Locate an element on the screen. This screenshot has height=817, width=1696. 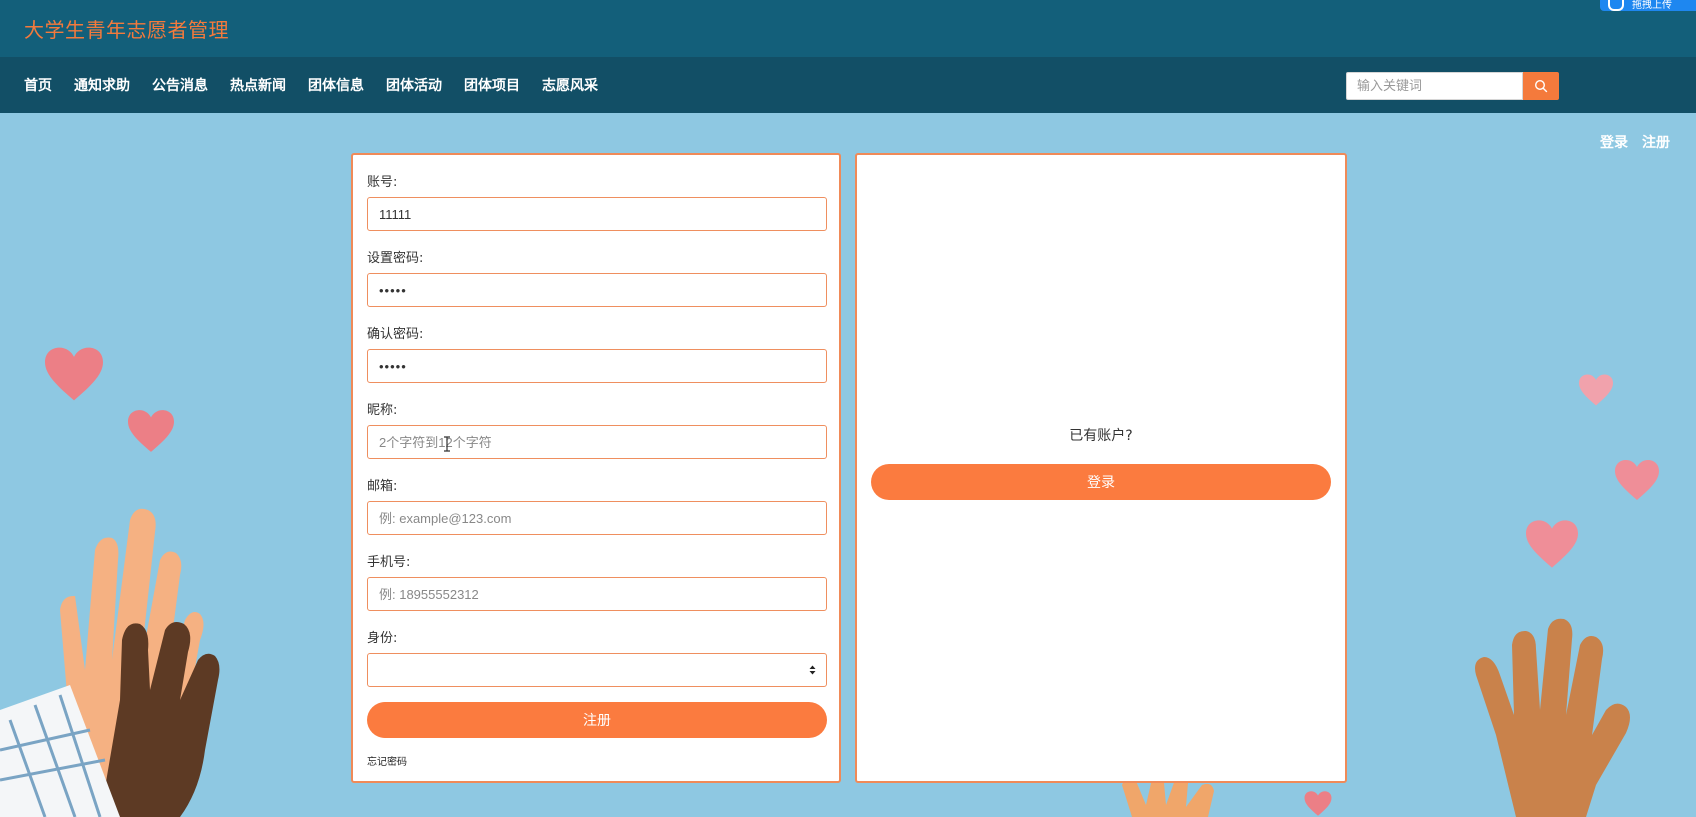
account-label: 账号: is located at coordinates (382, 182).